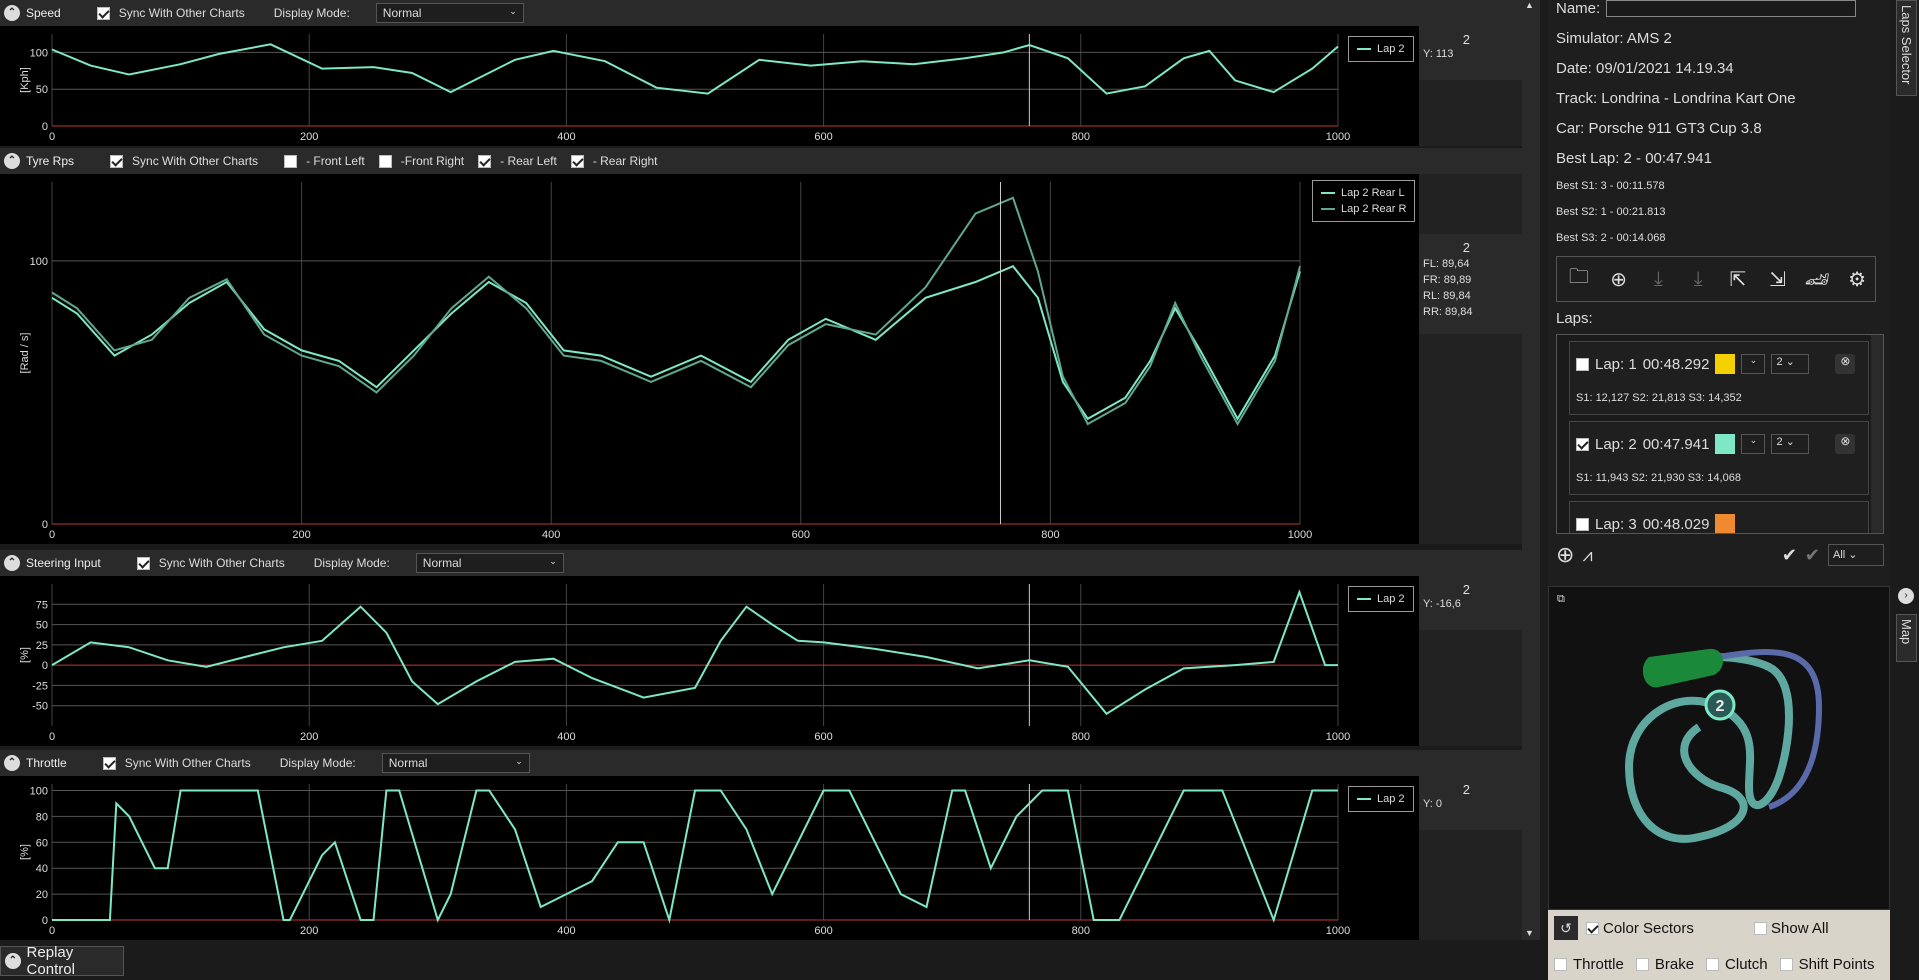 Image resolution: width=1919 pixels, height=980 pixels. What do you see at coordinates (1731, 8) in the screenshot?
I see `name-input` at bounding box center [1731, 8].